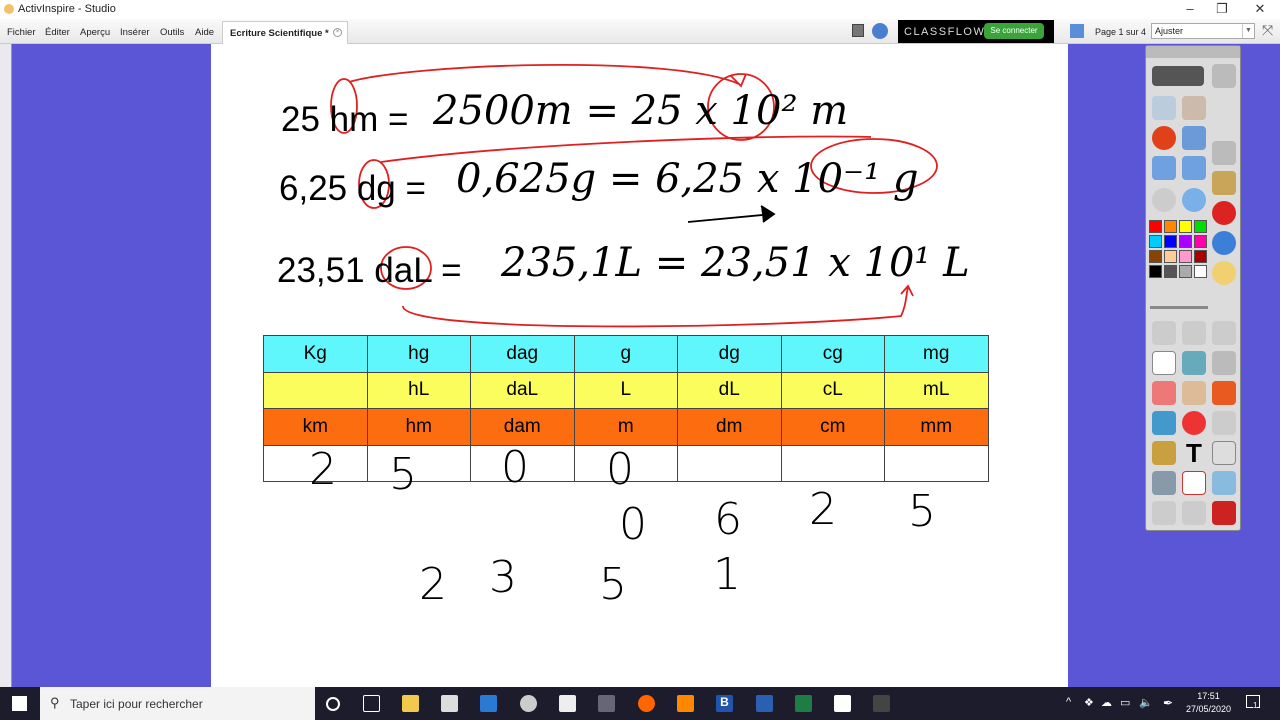 This screenshot has height=720, width=1280. What do you see at coordinates (880, 31) in the screenshot?
I see `activinspire-dashboard-icon` at bounding box center [880, 31].